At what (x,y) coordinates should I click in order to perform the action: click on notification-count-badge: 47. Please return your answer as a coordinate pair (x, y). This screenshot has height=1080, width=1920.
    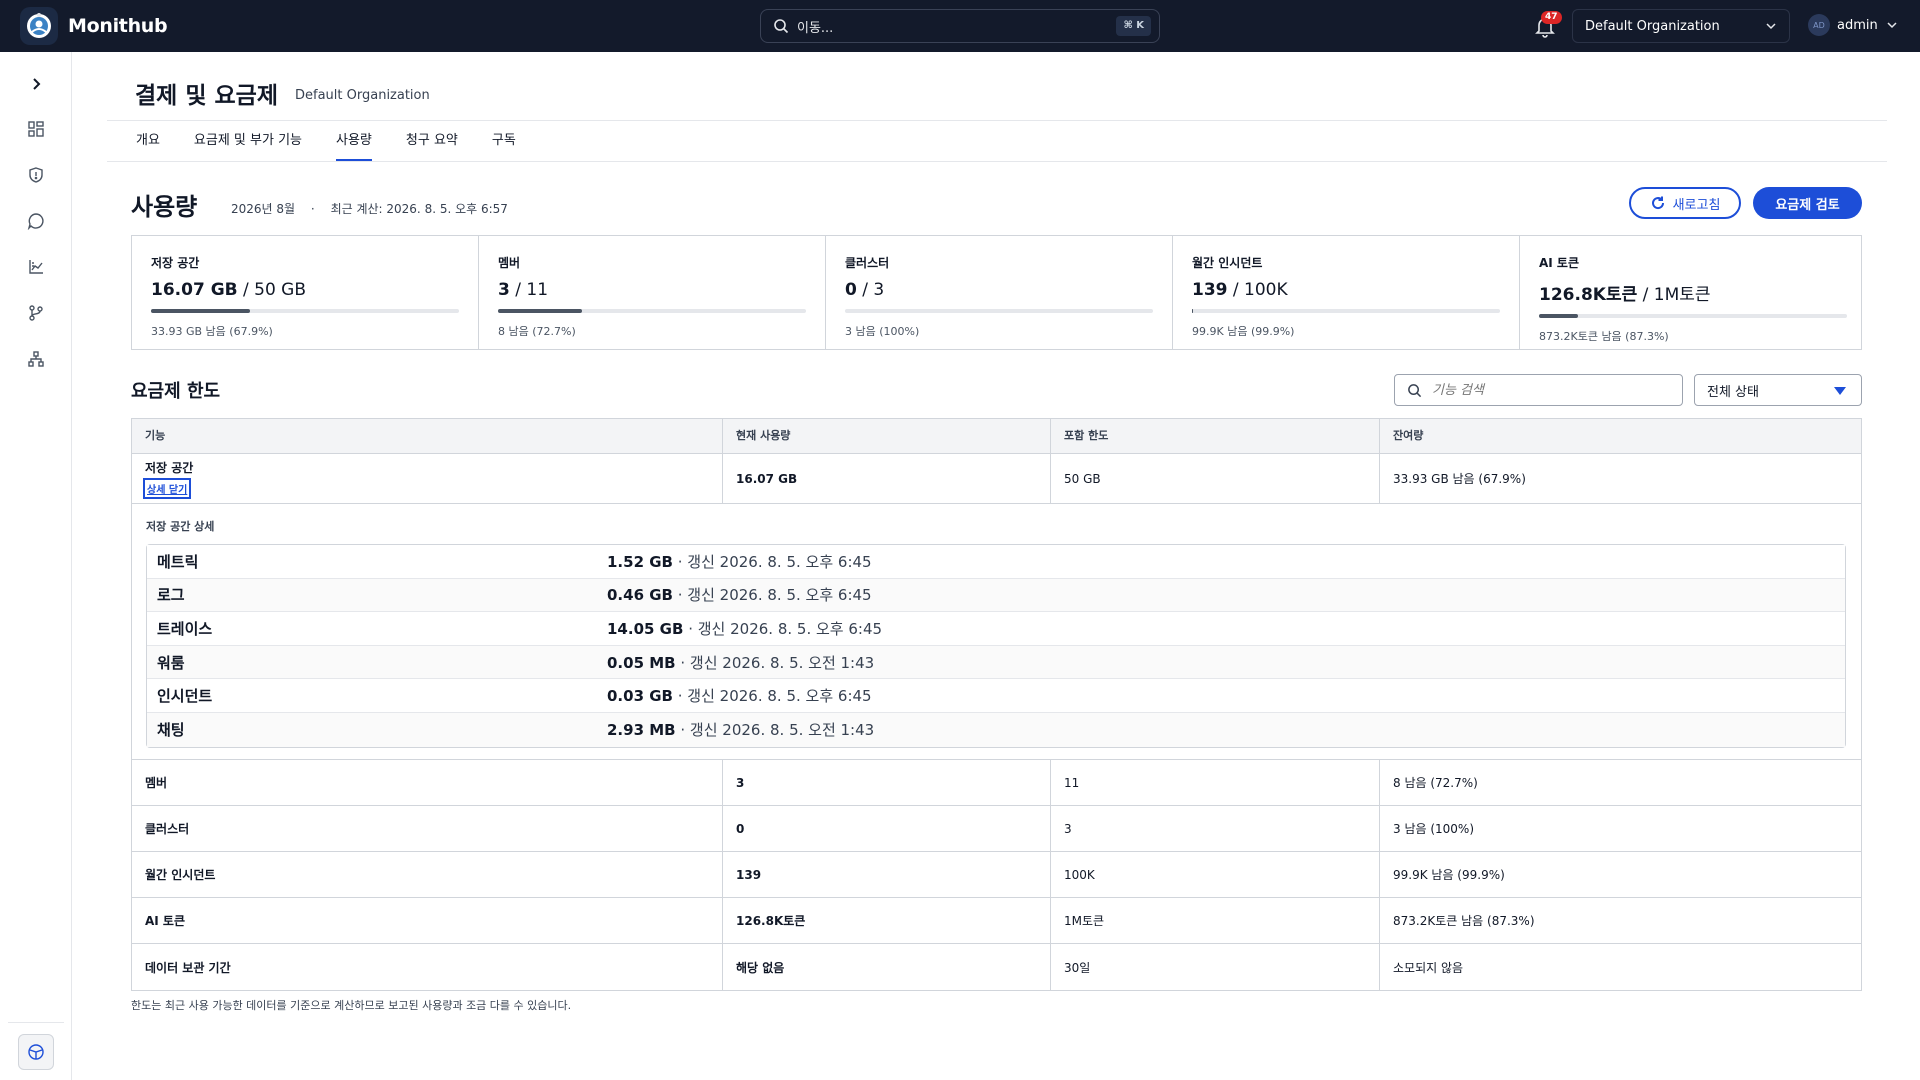
    Looking at the image, I should click on (1551, 17).